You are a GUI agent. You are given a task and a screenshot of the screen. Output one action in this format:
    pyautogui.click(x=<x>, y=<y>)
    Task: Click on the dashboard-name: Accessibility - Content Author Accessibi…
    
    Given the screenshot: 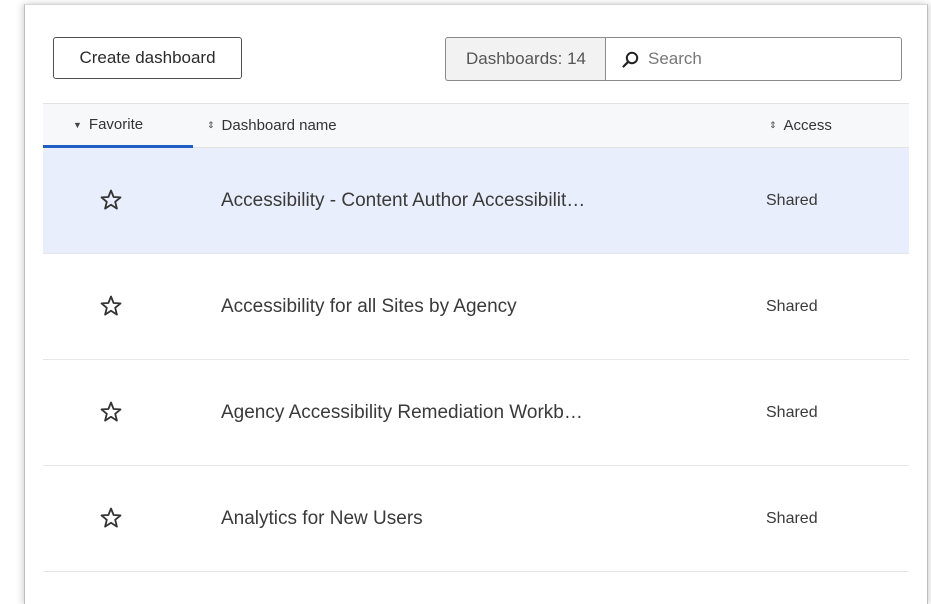 What is the action you would take?
    pyautogui.click(x=403, y=200)
    